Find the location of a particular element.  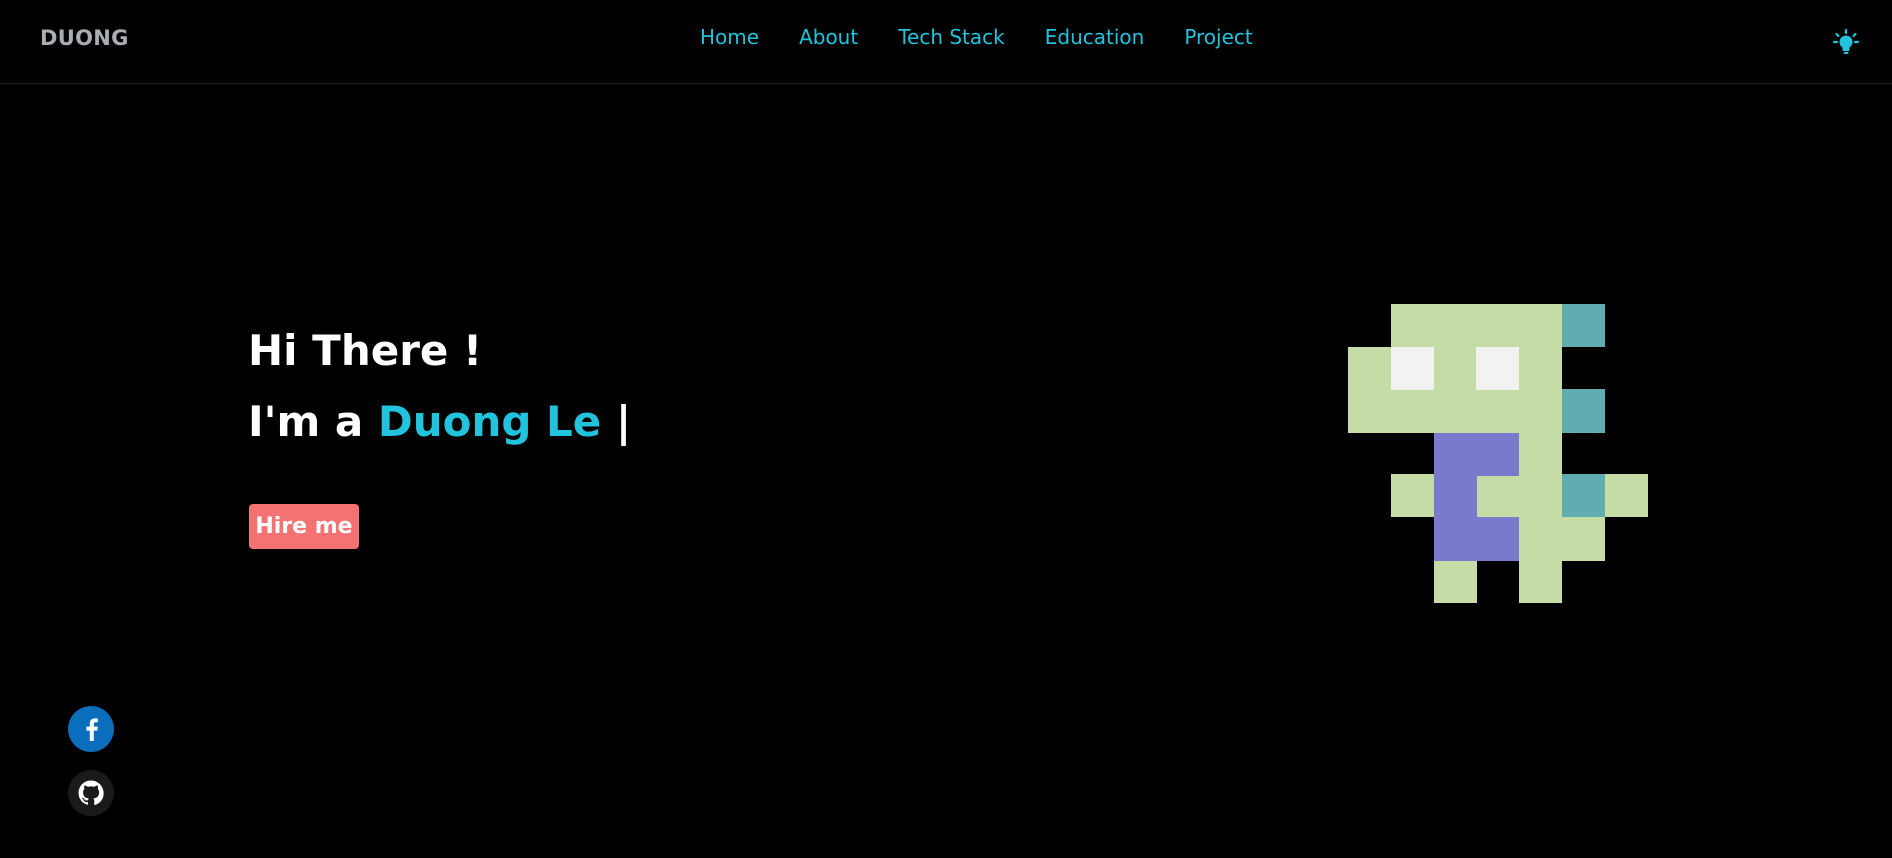

hero-section: Hi There ! I'm a Duong Le | is located at coordinates (439, 391).